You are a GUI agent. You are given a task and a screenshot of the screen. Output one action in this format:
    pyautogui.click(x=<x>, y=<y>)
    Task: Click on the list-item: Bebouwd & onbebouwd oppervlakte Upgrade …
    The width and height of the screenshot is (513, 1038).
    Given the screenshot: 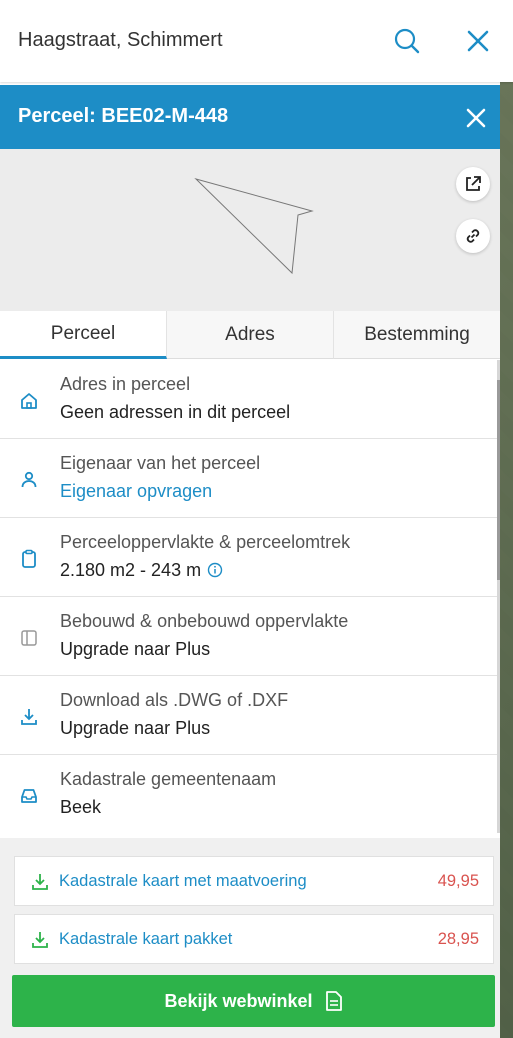 What is the action you would take?
    pyautogui.click(x=250, y=636)
    